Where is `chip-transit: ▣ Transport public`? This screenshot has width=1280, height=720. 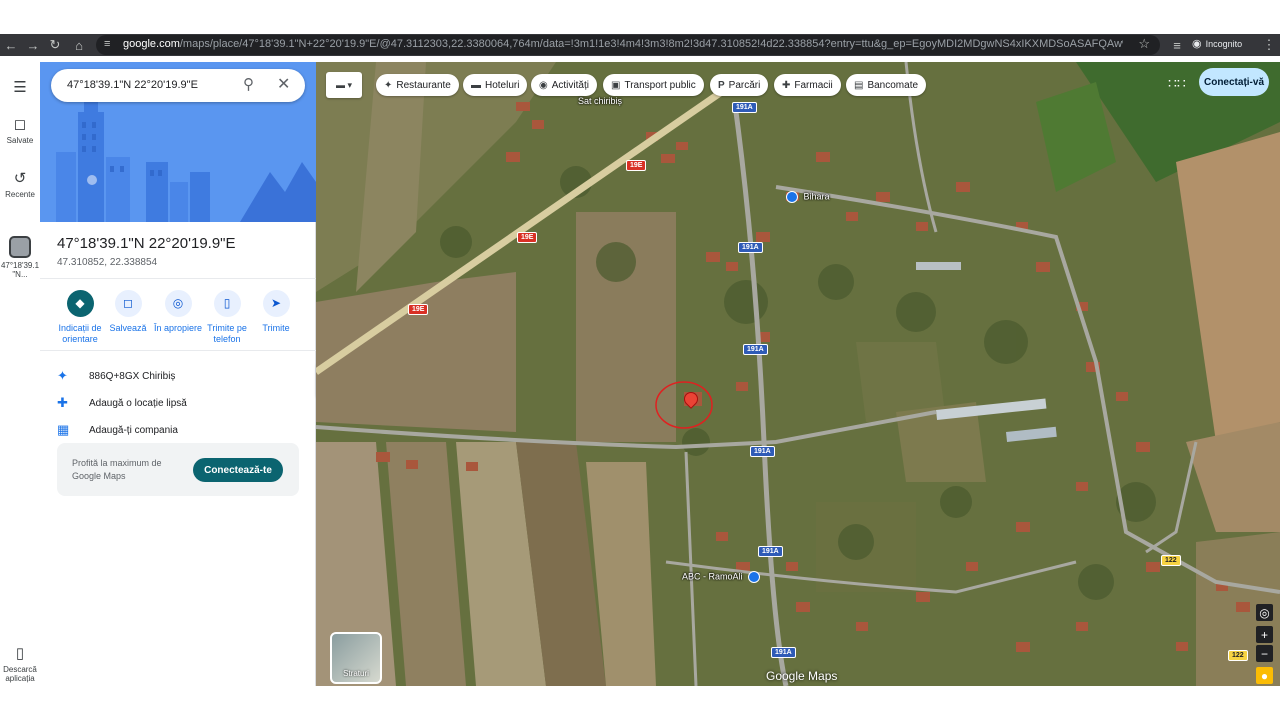
chip-transit: ▣ Transport public is located at coordinates (653, 85).